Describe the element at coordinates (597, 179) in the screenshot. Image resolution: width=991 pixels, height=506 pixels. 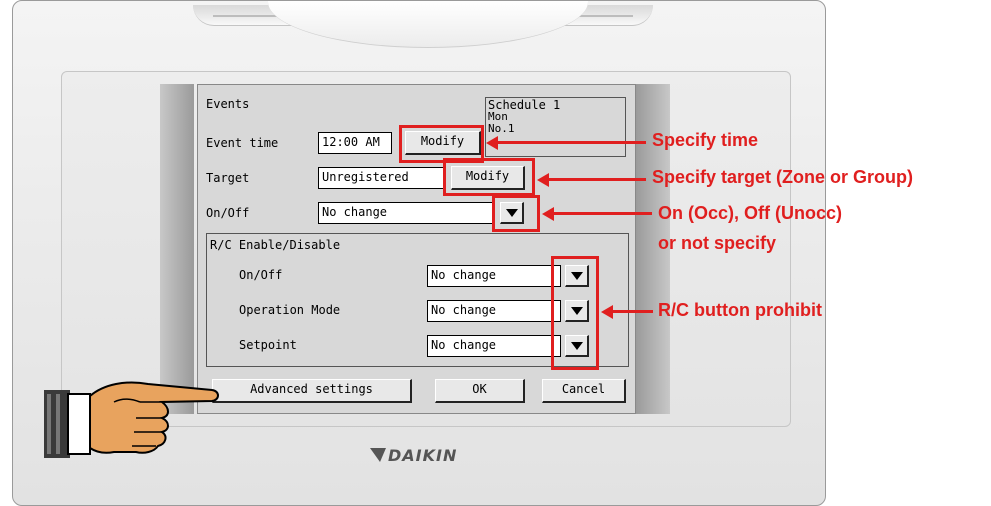
I see `target-arrow-line` at that location.